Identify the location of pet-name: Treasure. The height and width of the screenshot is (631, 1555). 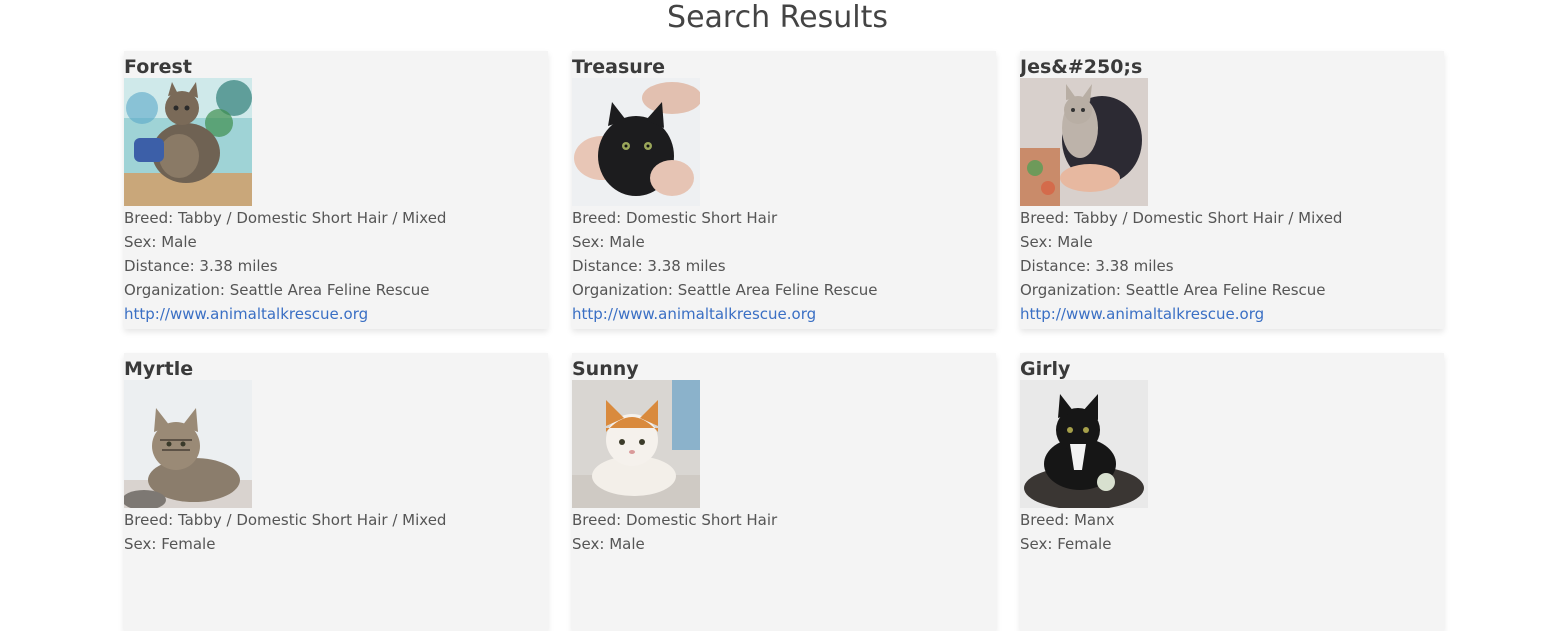
(784, 64).